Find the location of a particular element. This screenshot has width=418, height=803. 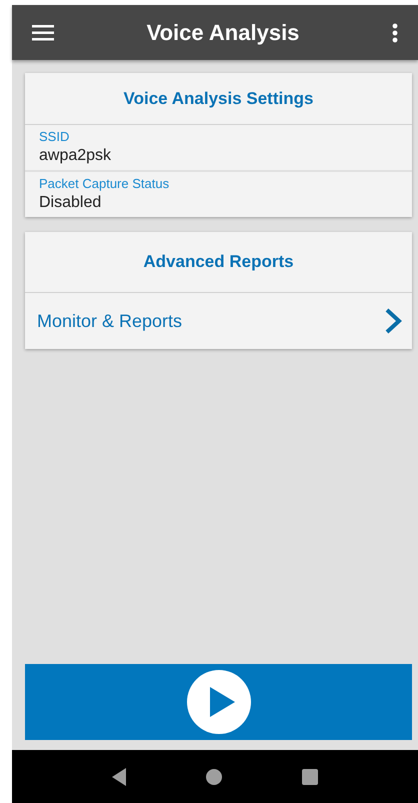

home-icon is located at coordinates (214, 776).